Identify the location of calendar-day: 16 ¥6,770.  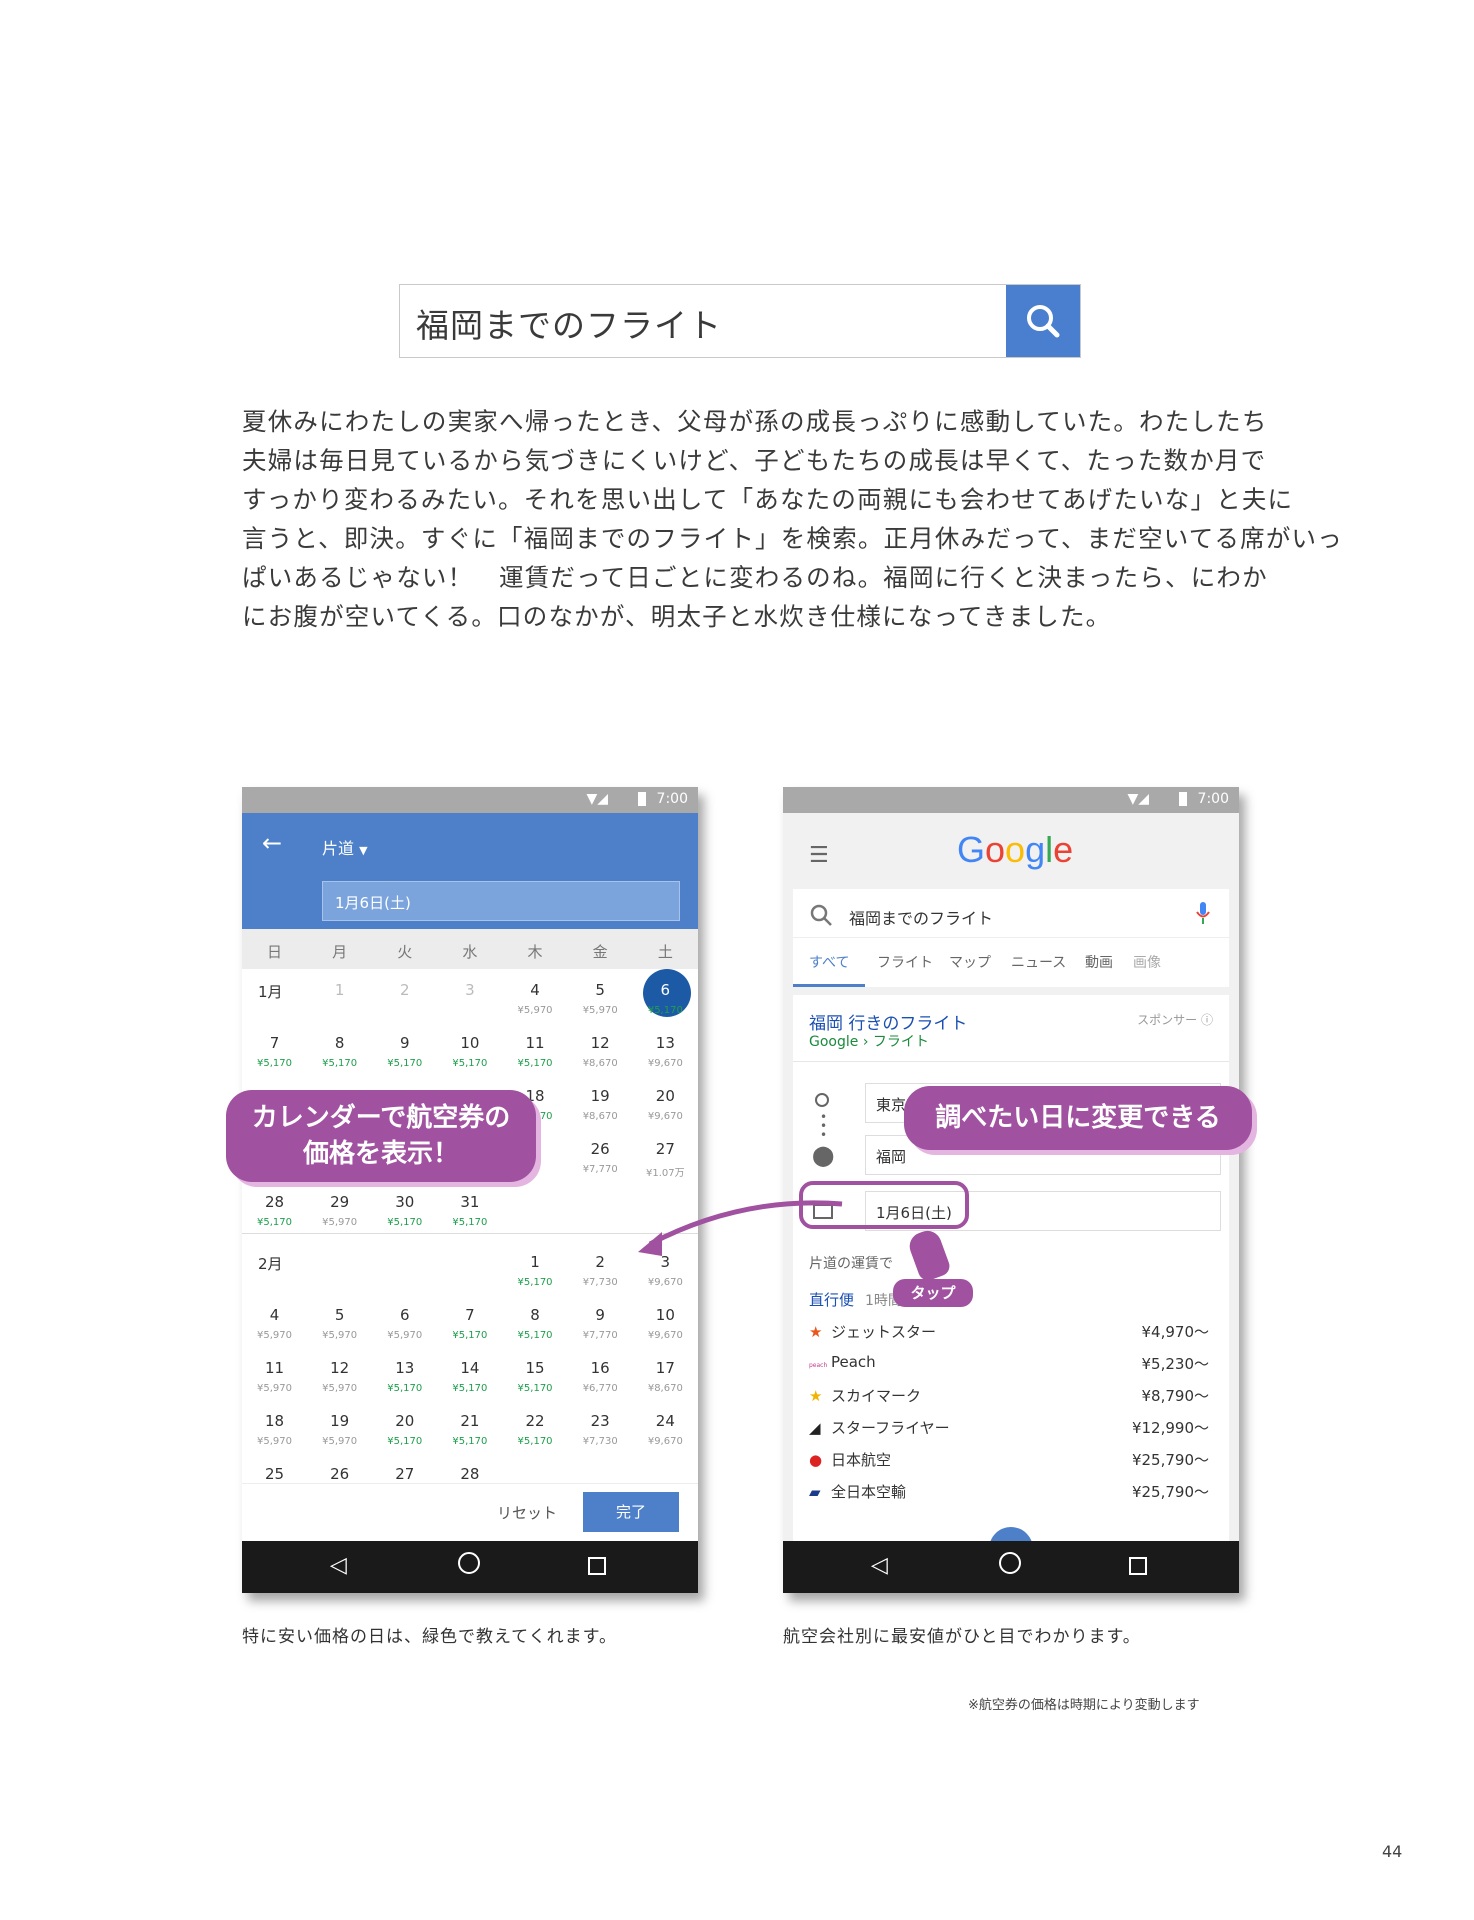
(600, 1376).